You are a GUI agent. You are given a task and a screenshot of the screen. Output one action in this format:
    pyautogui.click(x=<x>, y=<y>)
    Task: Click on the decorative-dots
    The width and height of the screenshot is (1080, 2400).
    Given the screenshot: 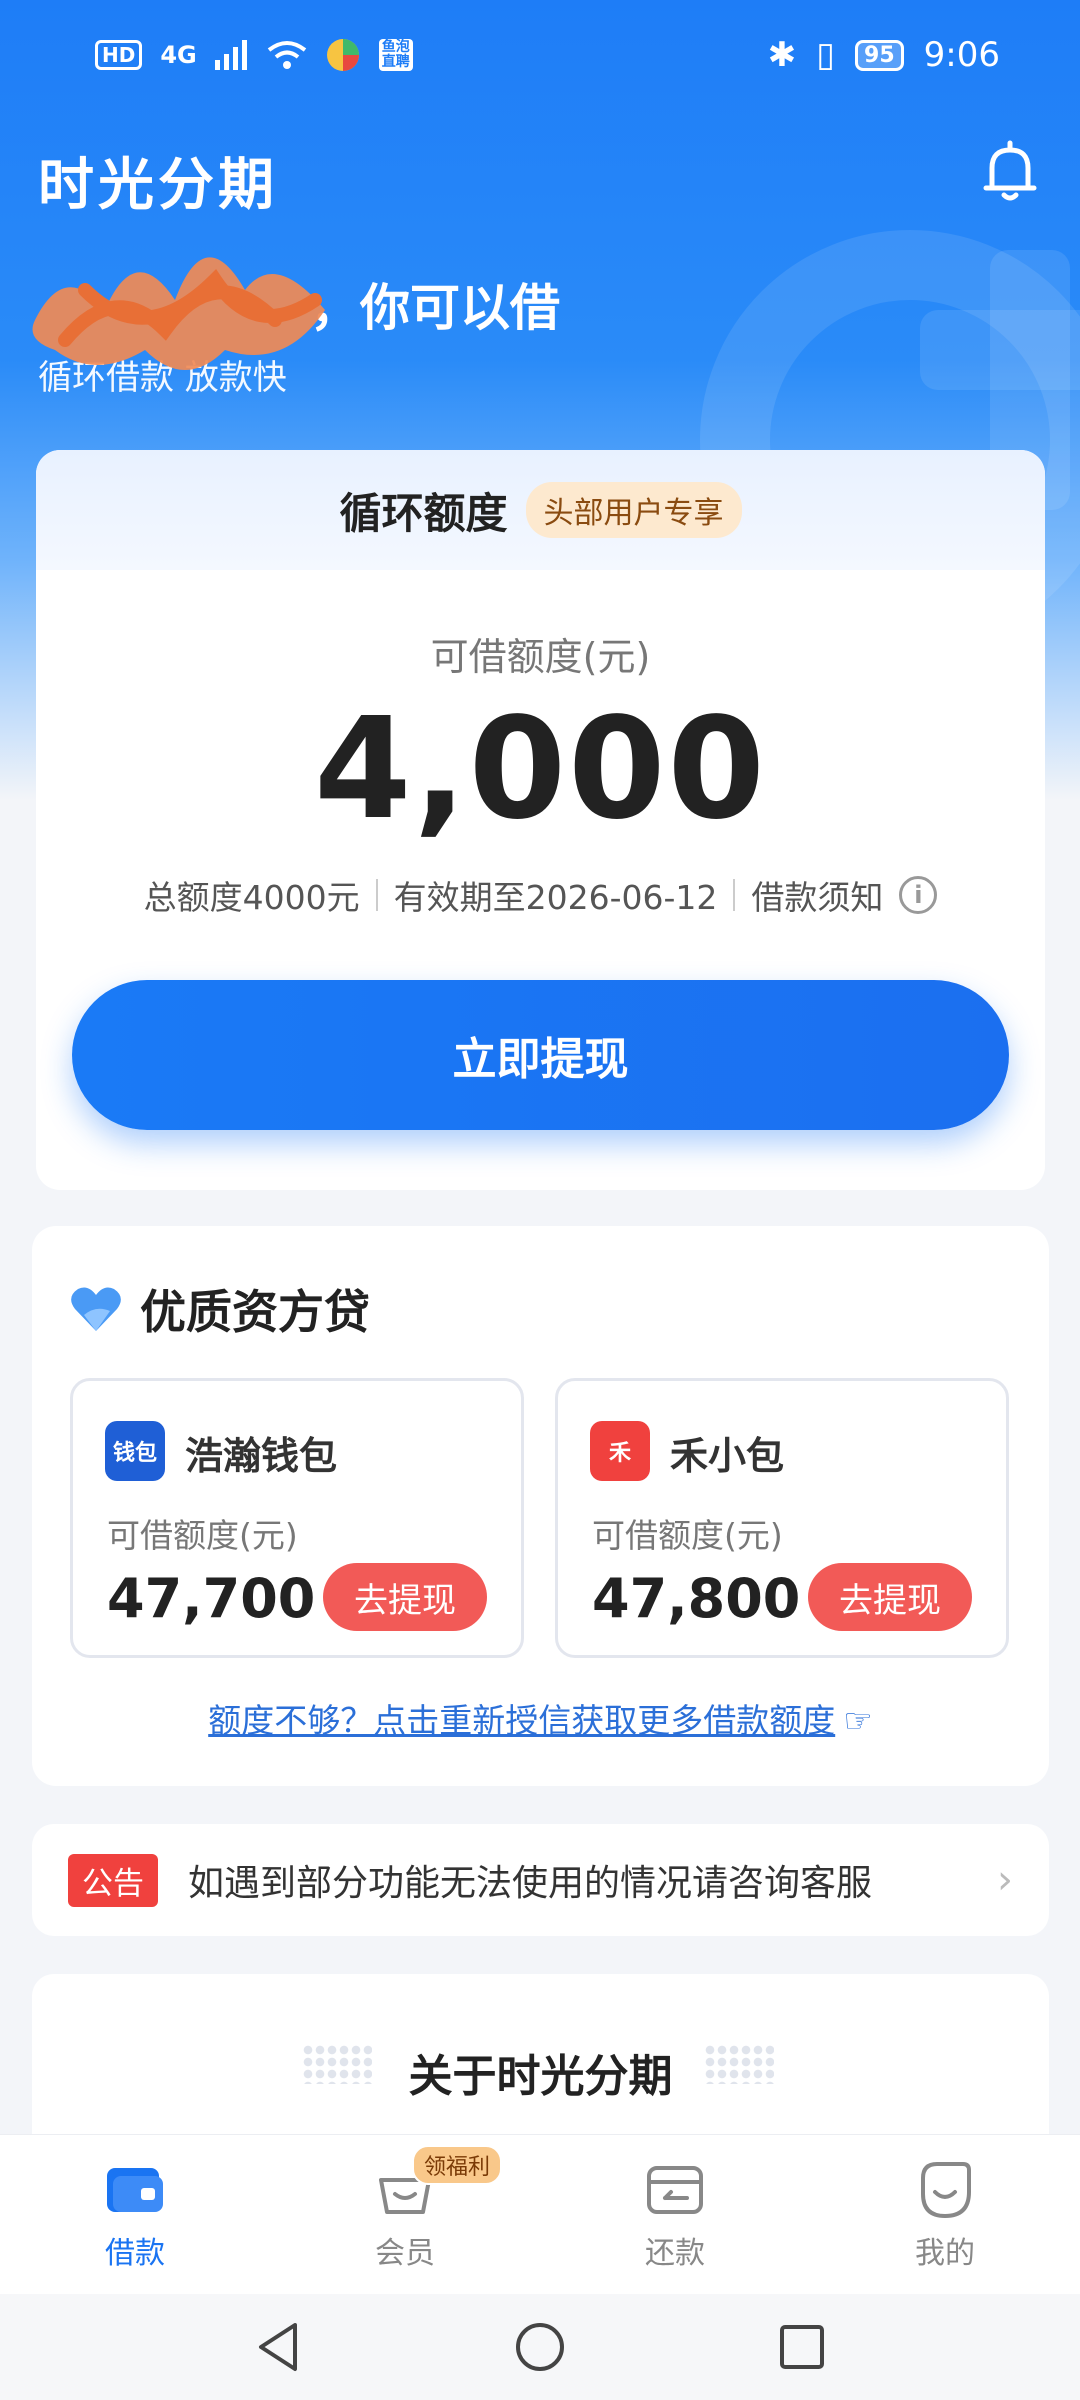 What is the action you would take?
    pyautogui.click(x=739, y=2064)
    